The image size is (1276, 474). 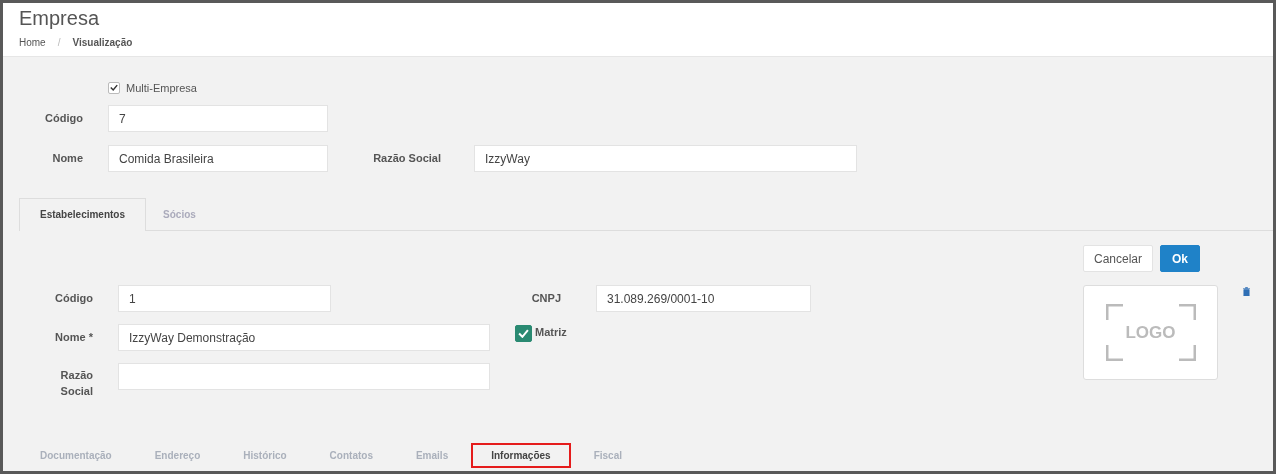 What do you see at coordinates (67, 158) in the screenshot?
I see `field-label: Nome` at bounding box center [67, 158].